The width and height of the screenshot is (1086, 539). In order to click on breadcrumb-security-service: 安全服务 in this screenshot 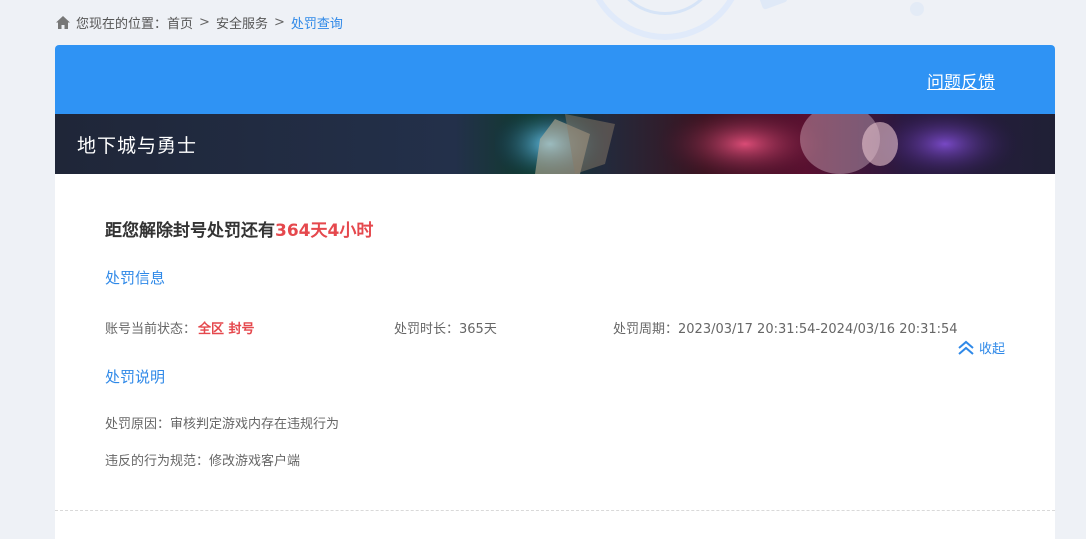, I will do `click(242, 22)`.